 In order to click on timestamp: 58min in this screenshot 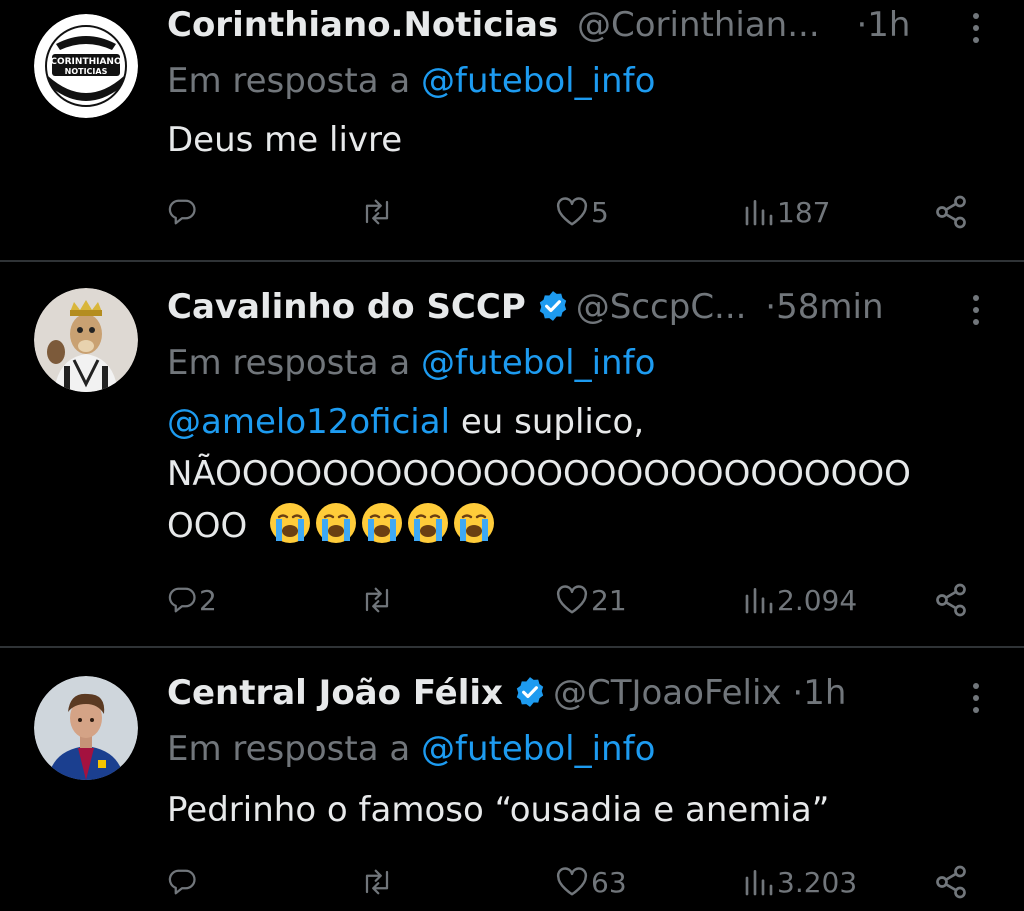, I will do `click(829, 307)`.